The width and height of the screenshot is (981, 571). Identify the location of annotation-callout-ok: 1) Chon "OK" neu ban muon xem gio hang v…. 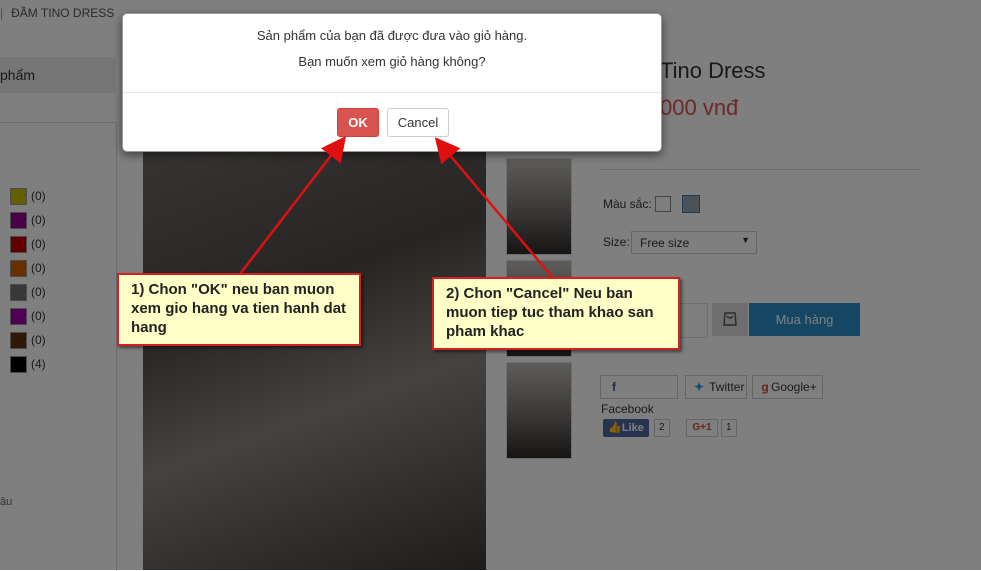
(239, 309).